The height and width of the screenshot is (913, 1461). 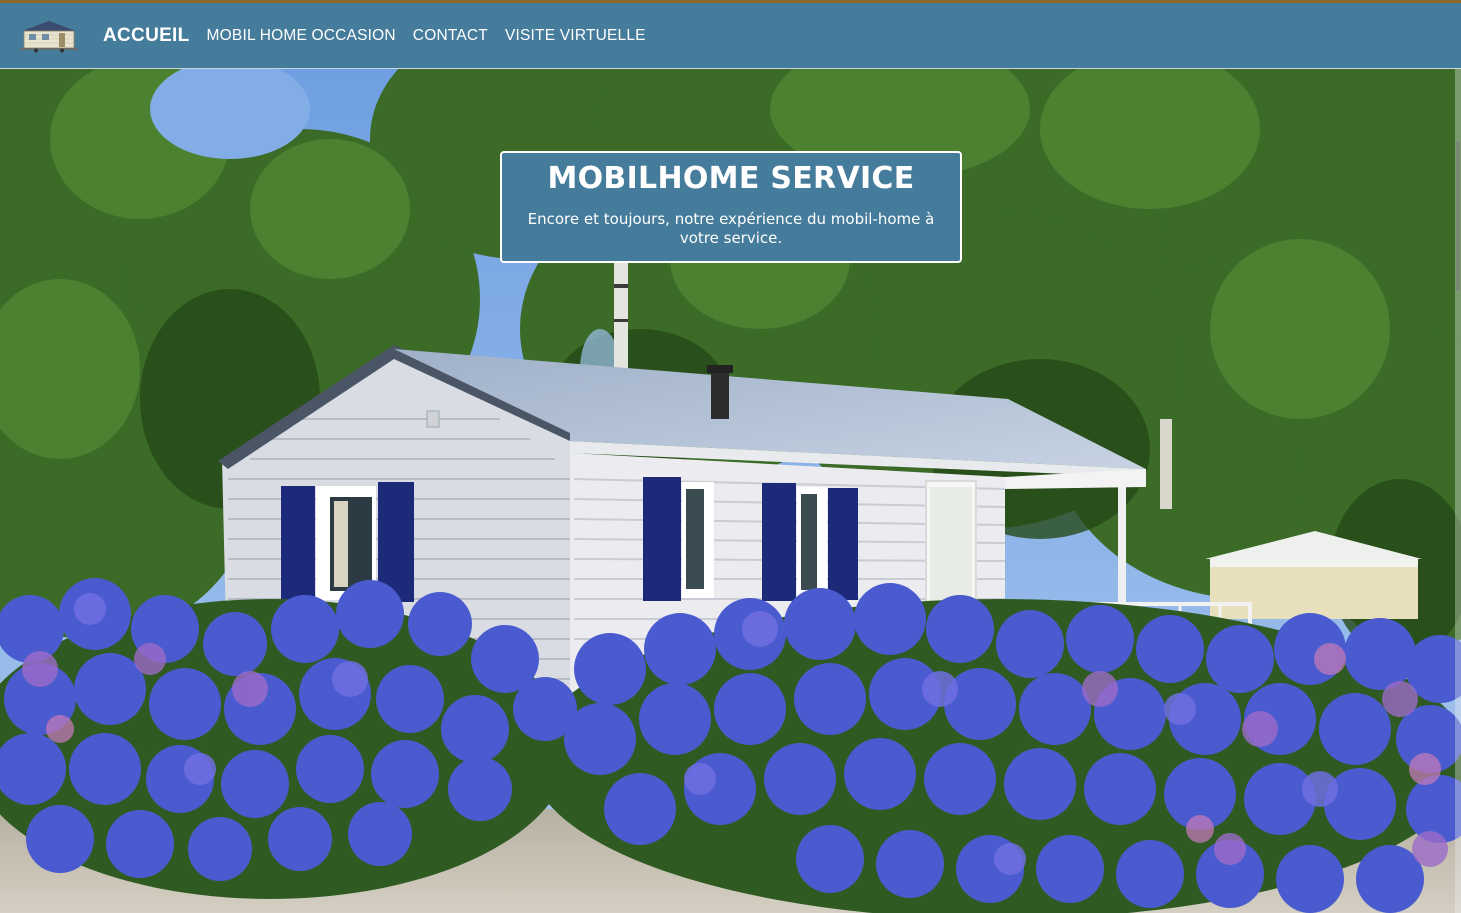 What do you see at coordinates (49, 36) in the screenshot?
I see `mobile-home-logo-icon` at bounding box center [49, 36].